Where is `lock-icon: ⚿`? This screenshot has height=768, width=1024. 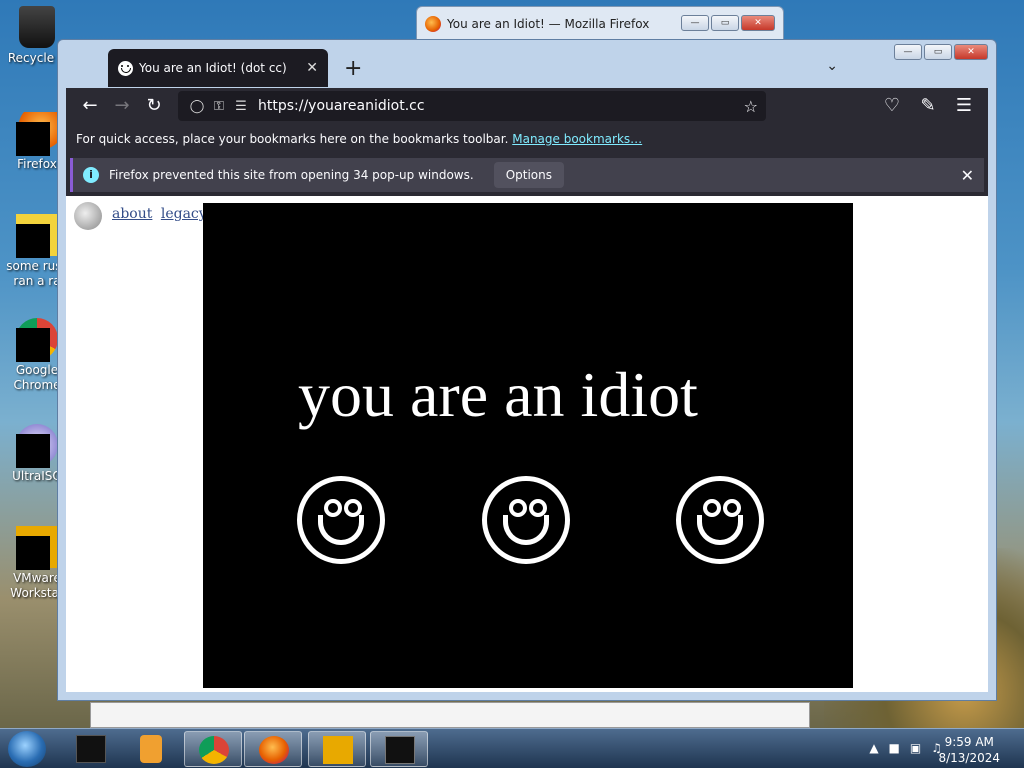
lock-icon: ⚿ is located at coordinates (219, 106).